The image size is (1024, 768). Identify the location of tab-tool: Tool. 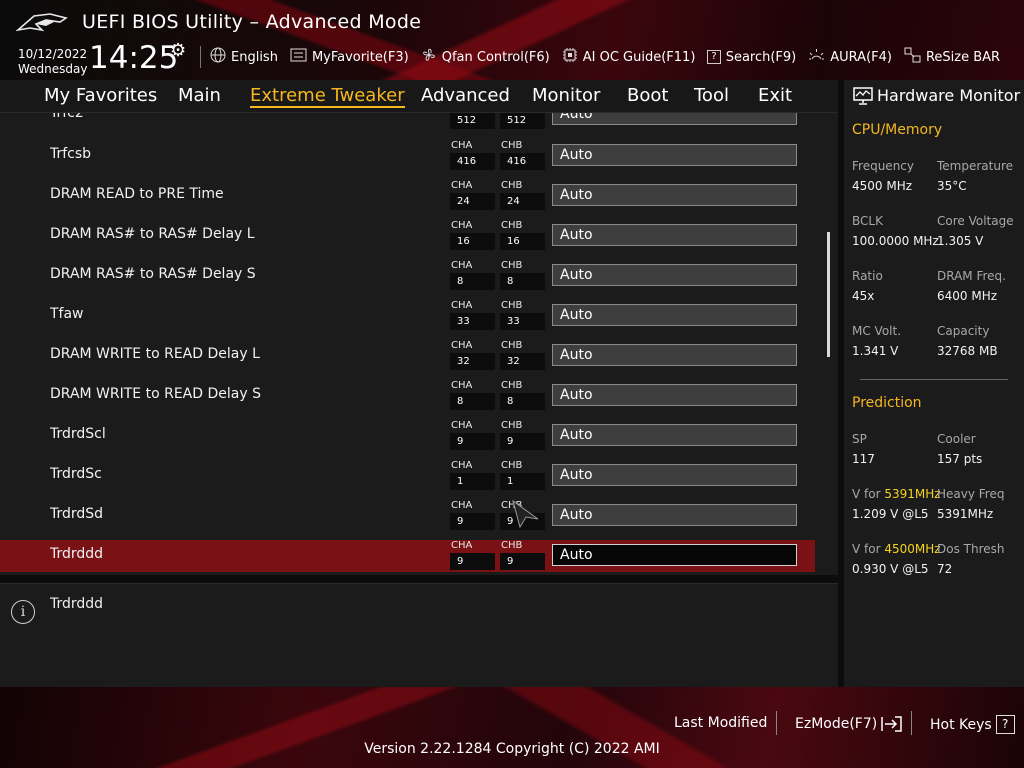
(711, 95).